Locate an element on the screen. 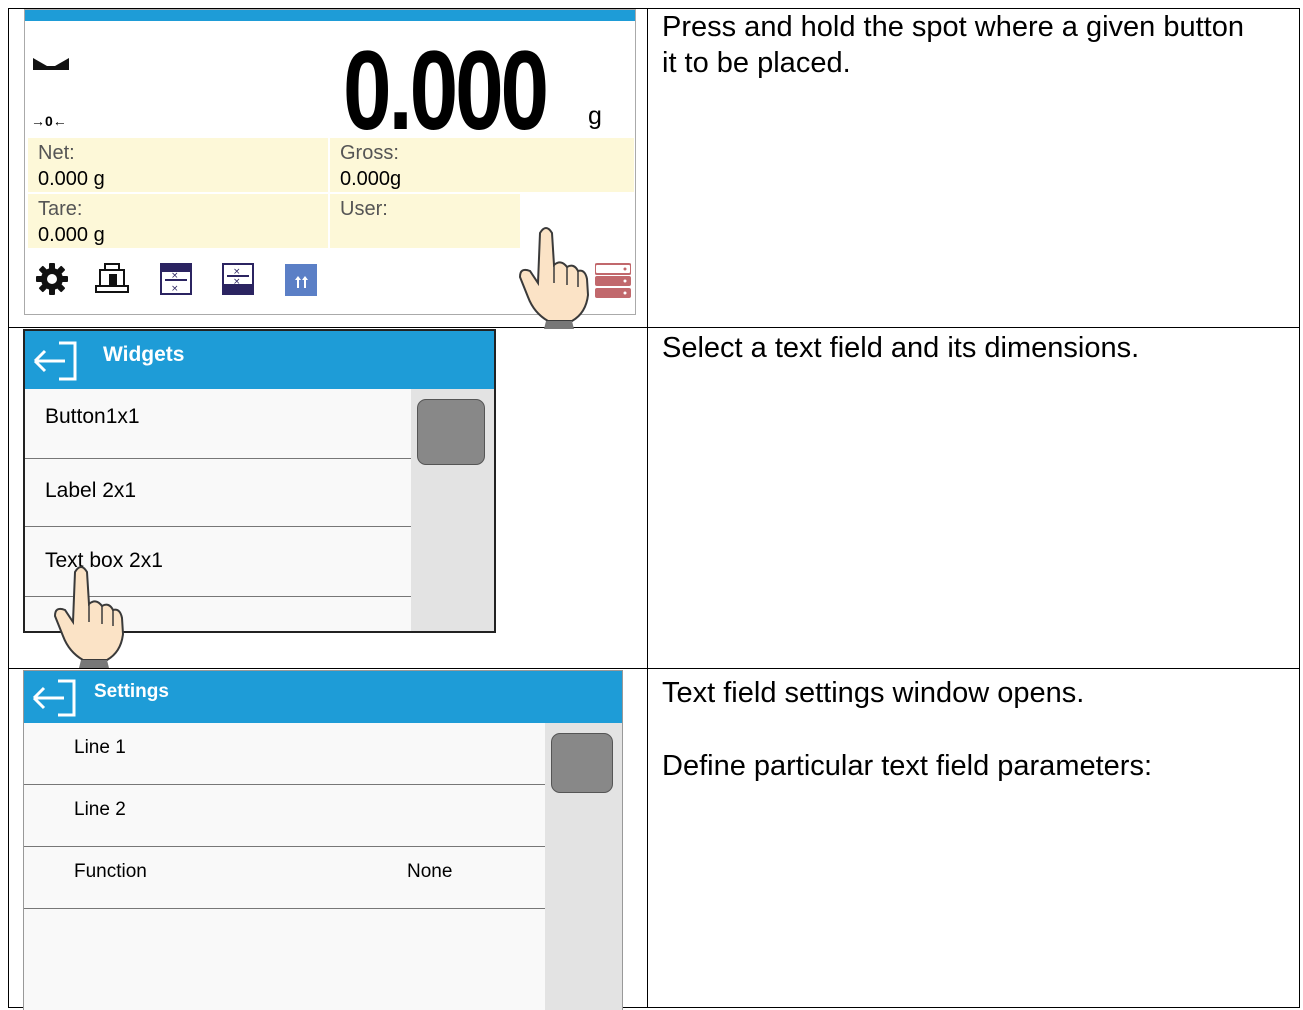 This screenshot has height=1010, width=1303. gross-field: Gross: 0.000g is located at coordinates (482, 166).